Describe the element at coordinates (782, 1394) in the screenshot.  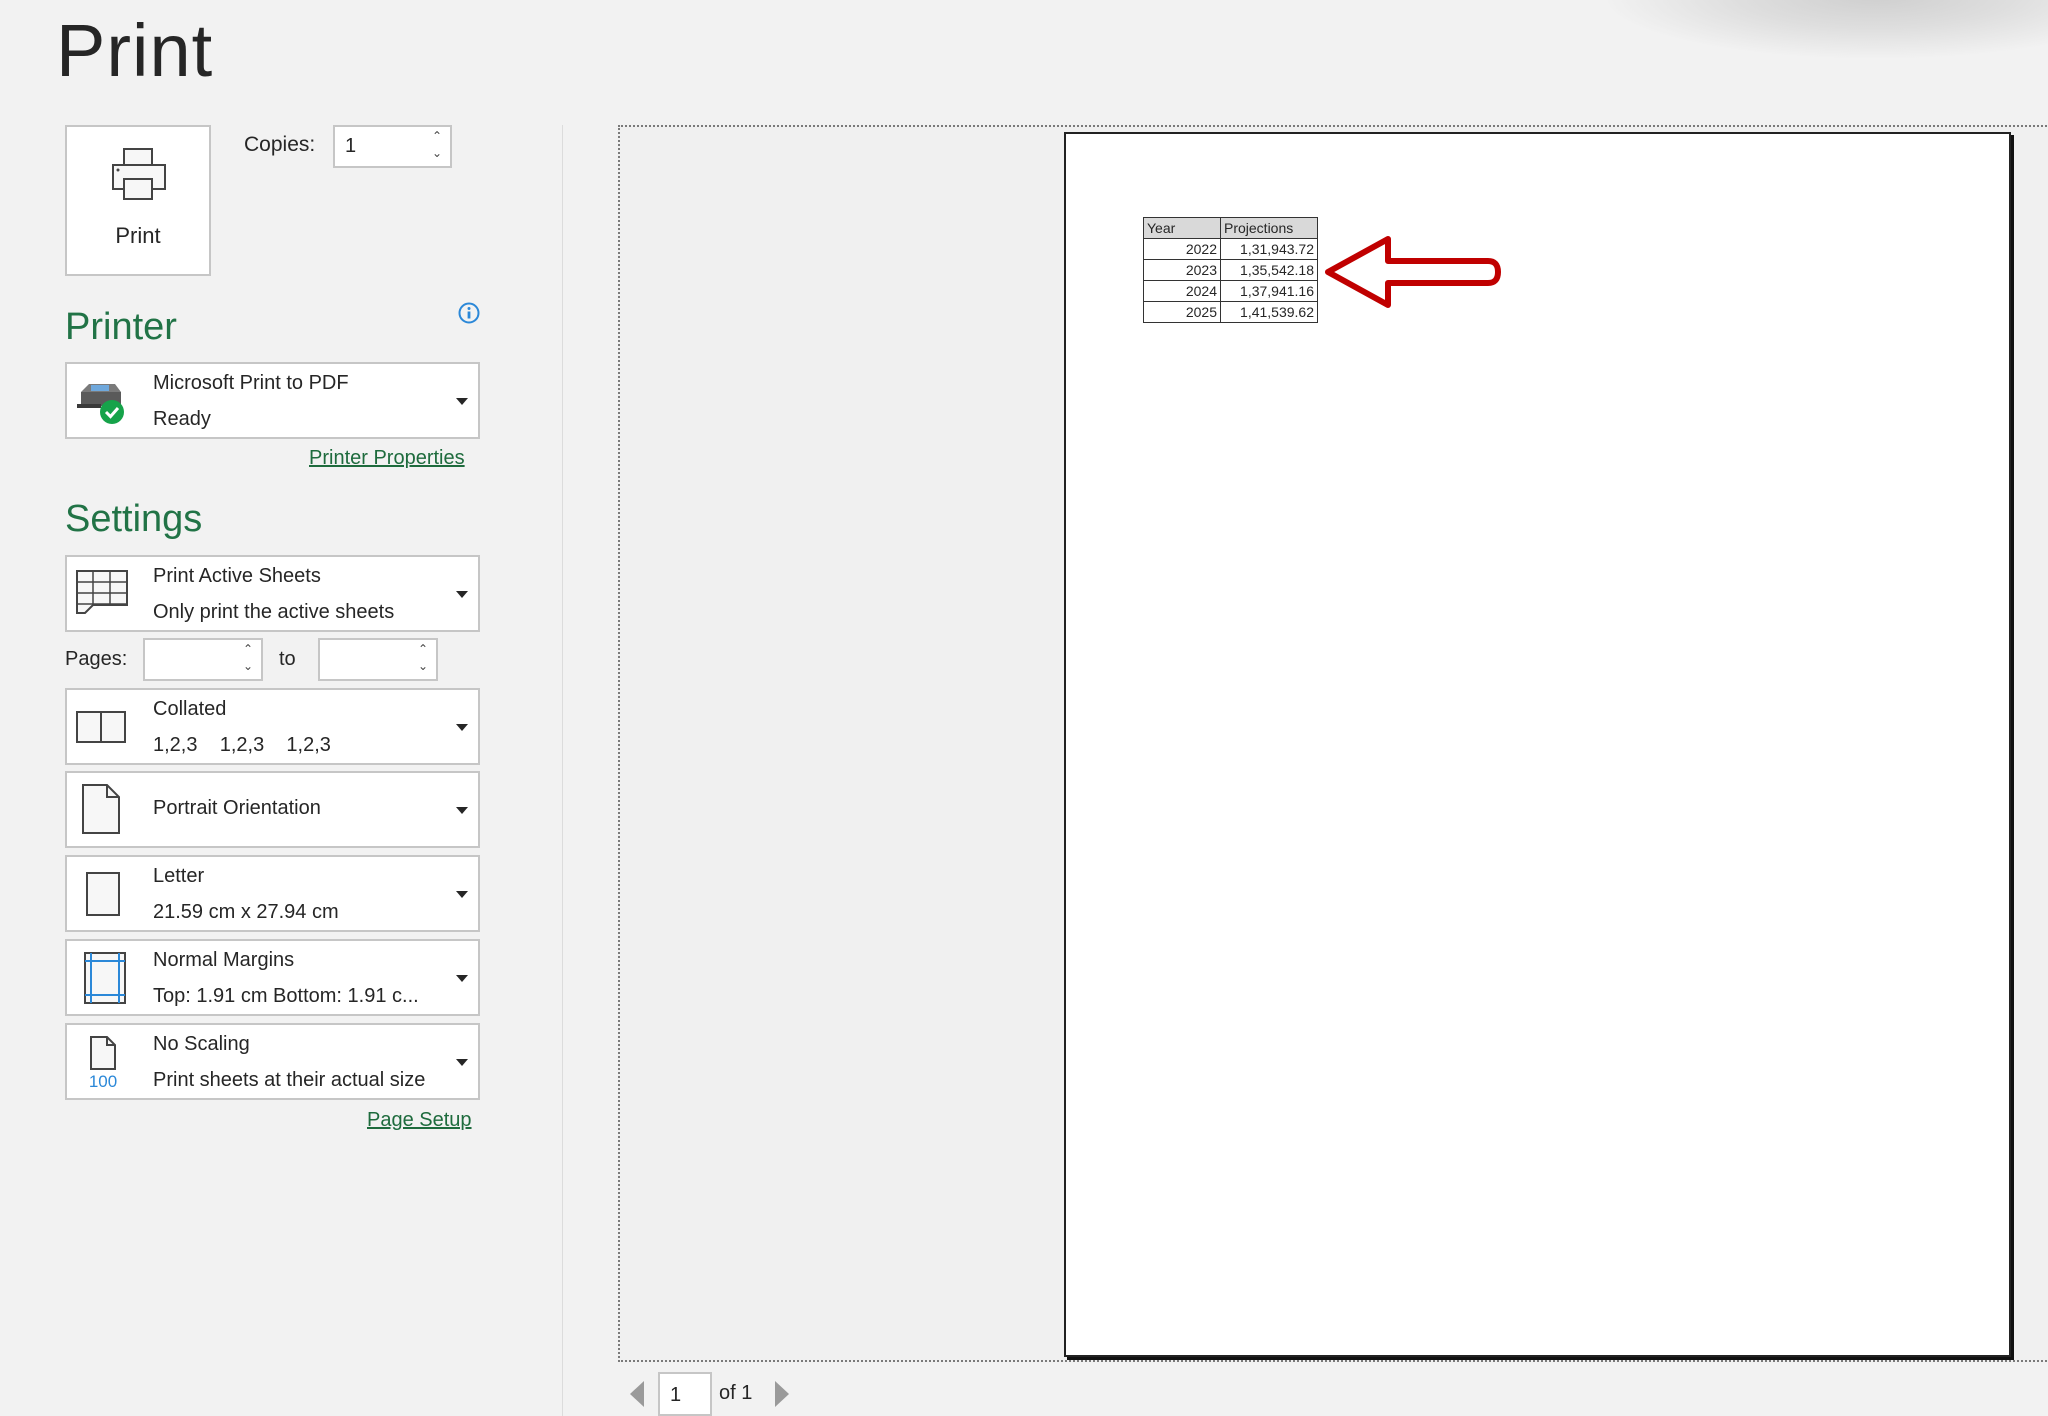
I see `next-page-button` at that location.